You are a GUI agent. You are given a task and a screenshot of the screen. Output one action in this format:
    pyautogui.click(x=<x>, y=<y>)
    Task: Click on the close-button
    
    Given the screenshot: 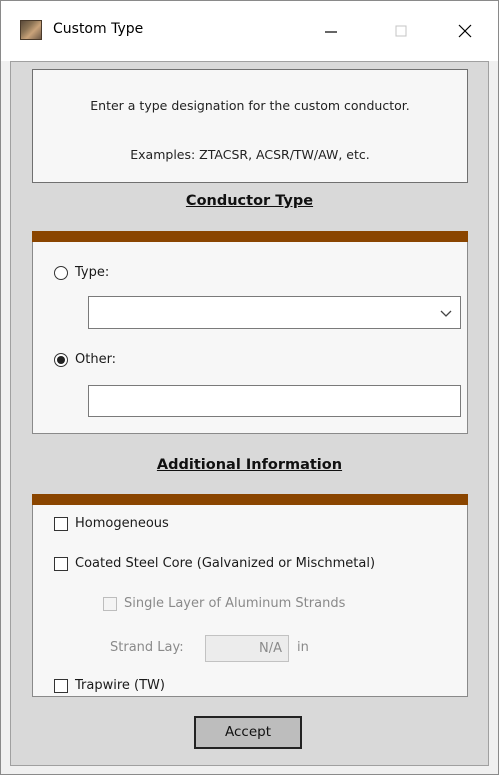 What is the action you would take?
    pyautogui.click(x=465, y=31)
    